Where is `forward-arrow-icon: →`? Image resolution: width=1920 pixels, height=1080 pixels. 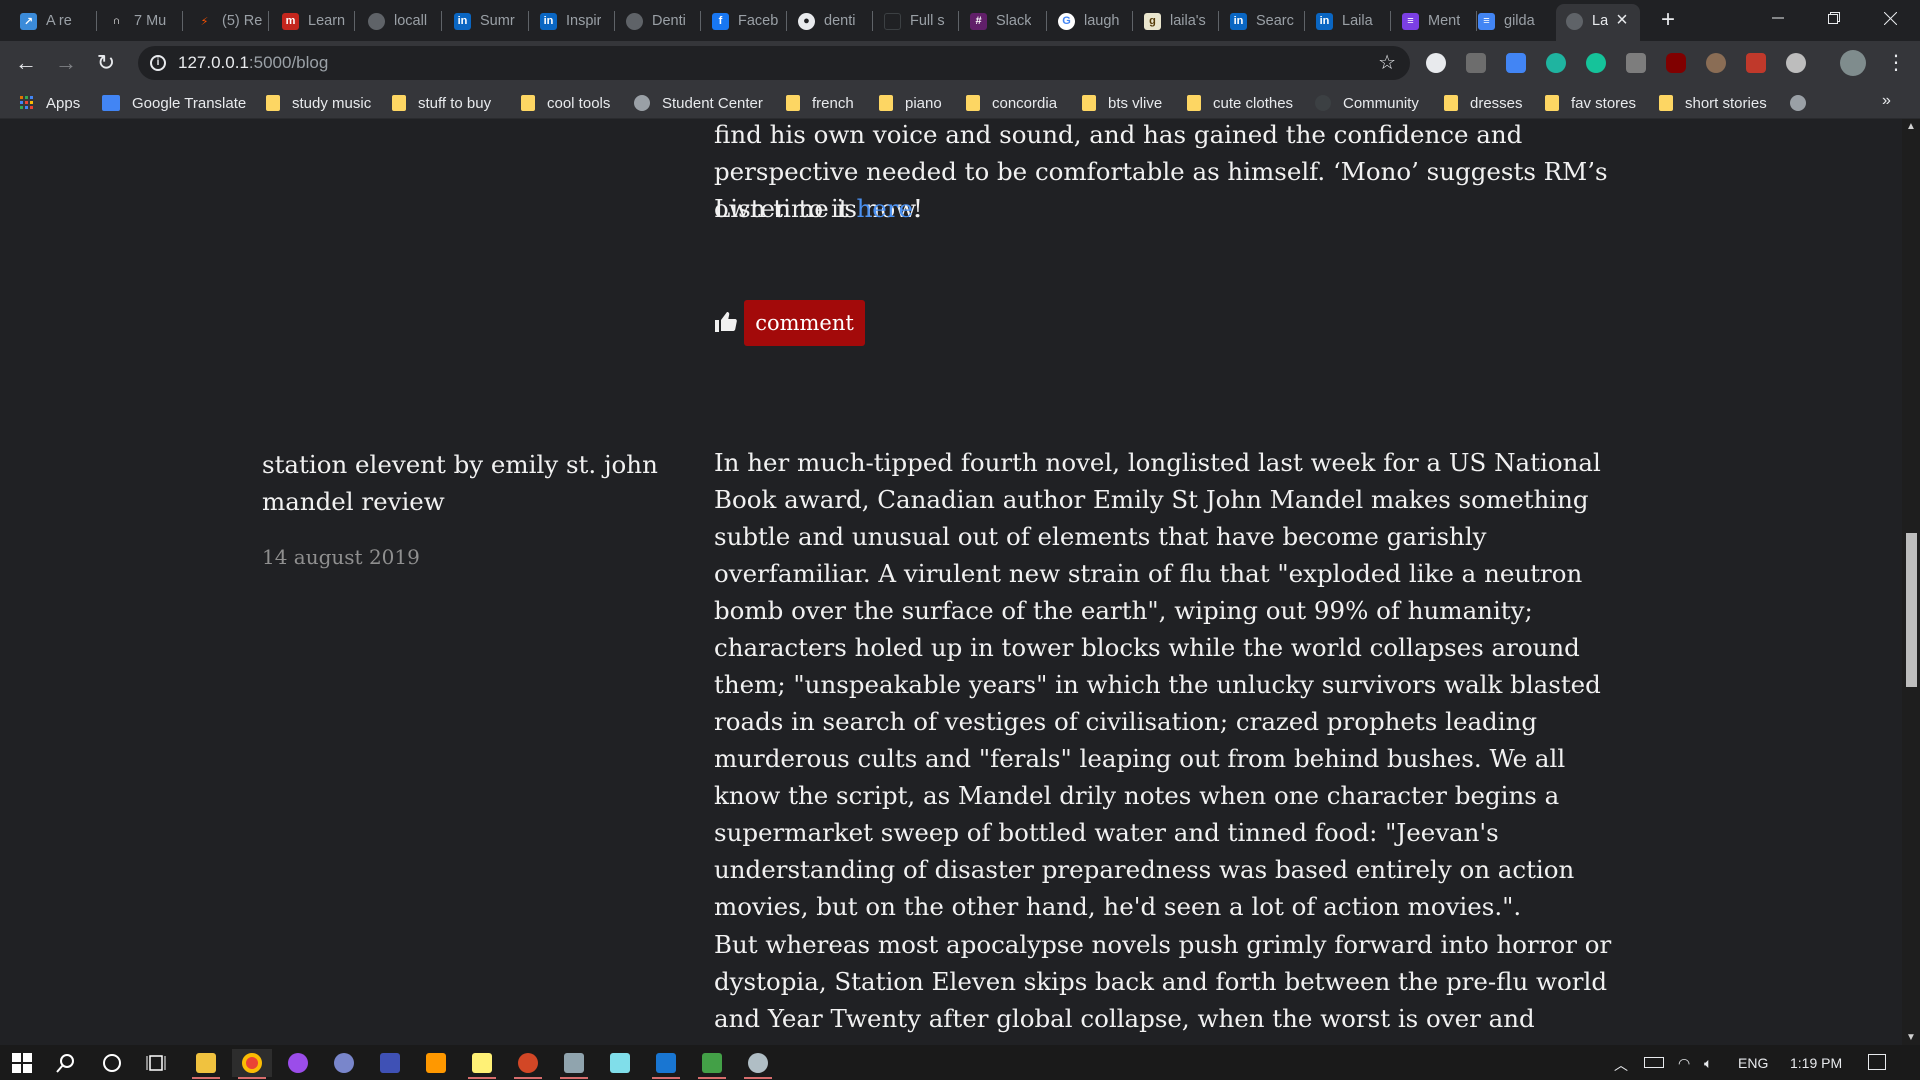
forward-arrow-icon: → is located at coordinates (66, 63).